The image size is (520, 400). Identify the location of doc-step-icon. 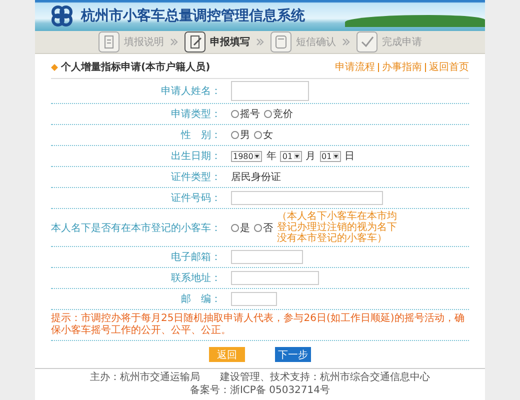
(109, 42).